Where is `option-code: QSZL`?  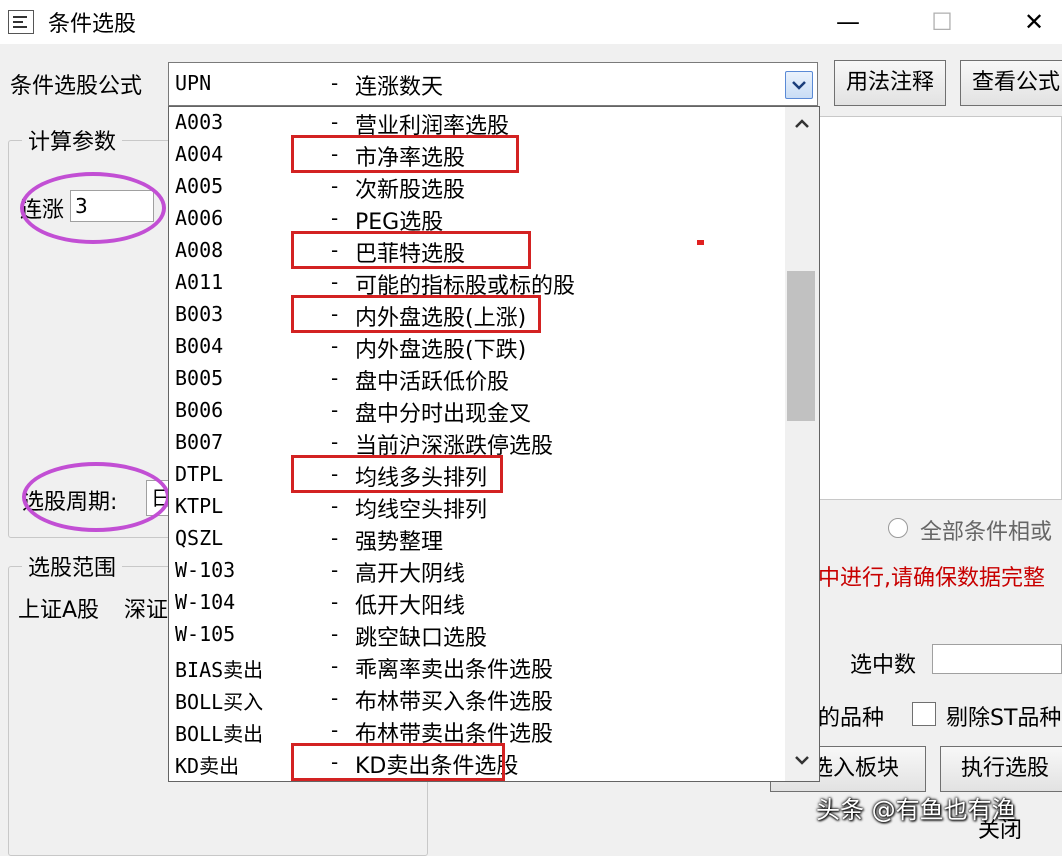
option-code: QSZL is located at coordinates (199, 538).